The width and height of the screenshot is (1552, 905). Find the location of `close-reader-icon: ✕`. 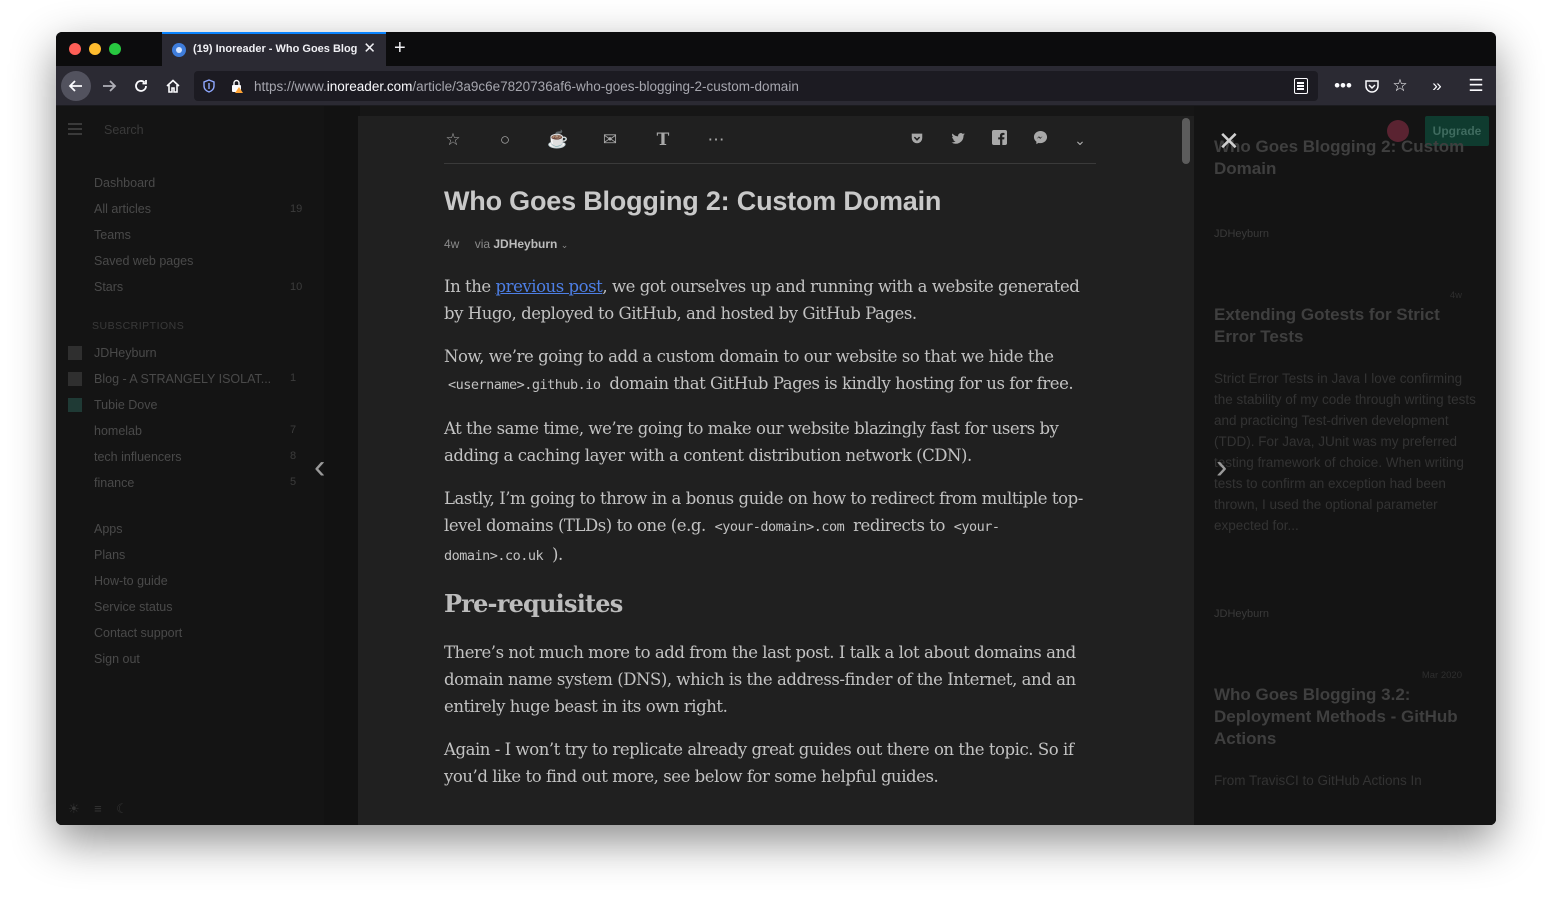

close-reader-icon: ✕ is located at coordinates (1229, 141).